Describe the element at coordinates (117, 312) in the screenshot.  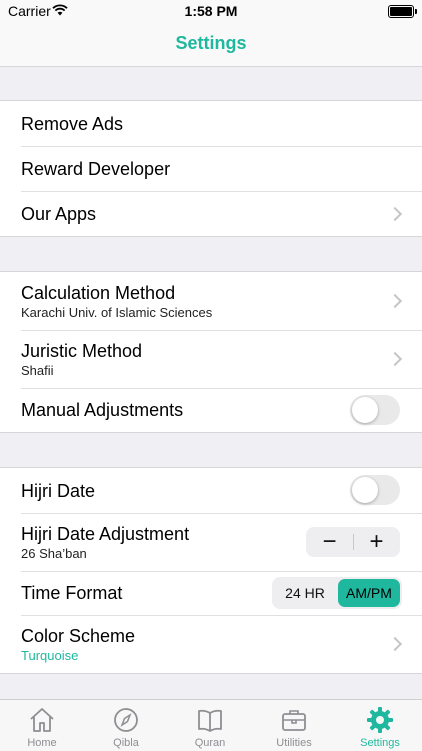
I see `calculation-method-value: Karachi Univ. of Islamic Sciences` at that location.